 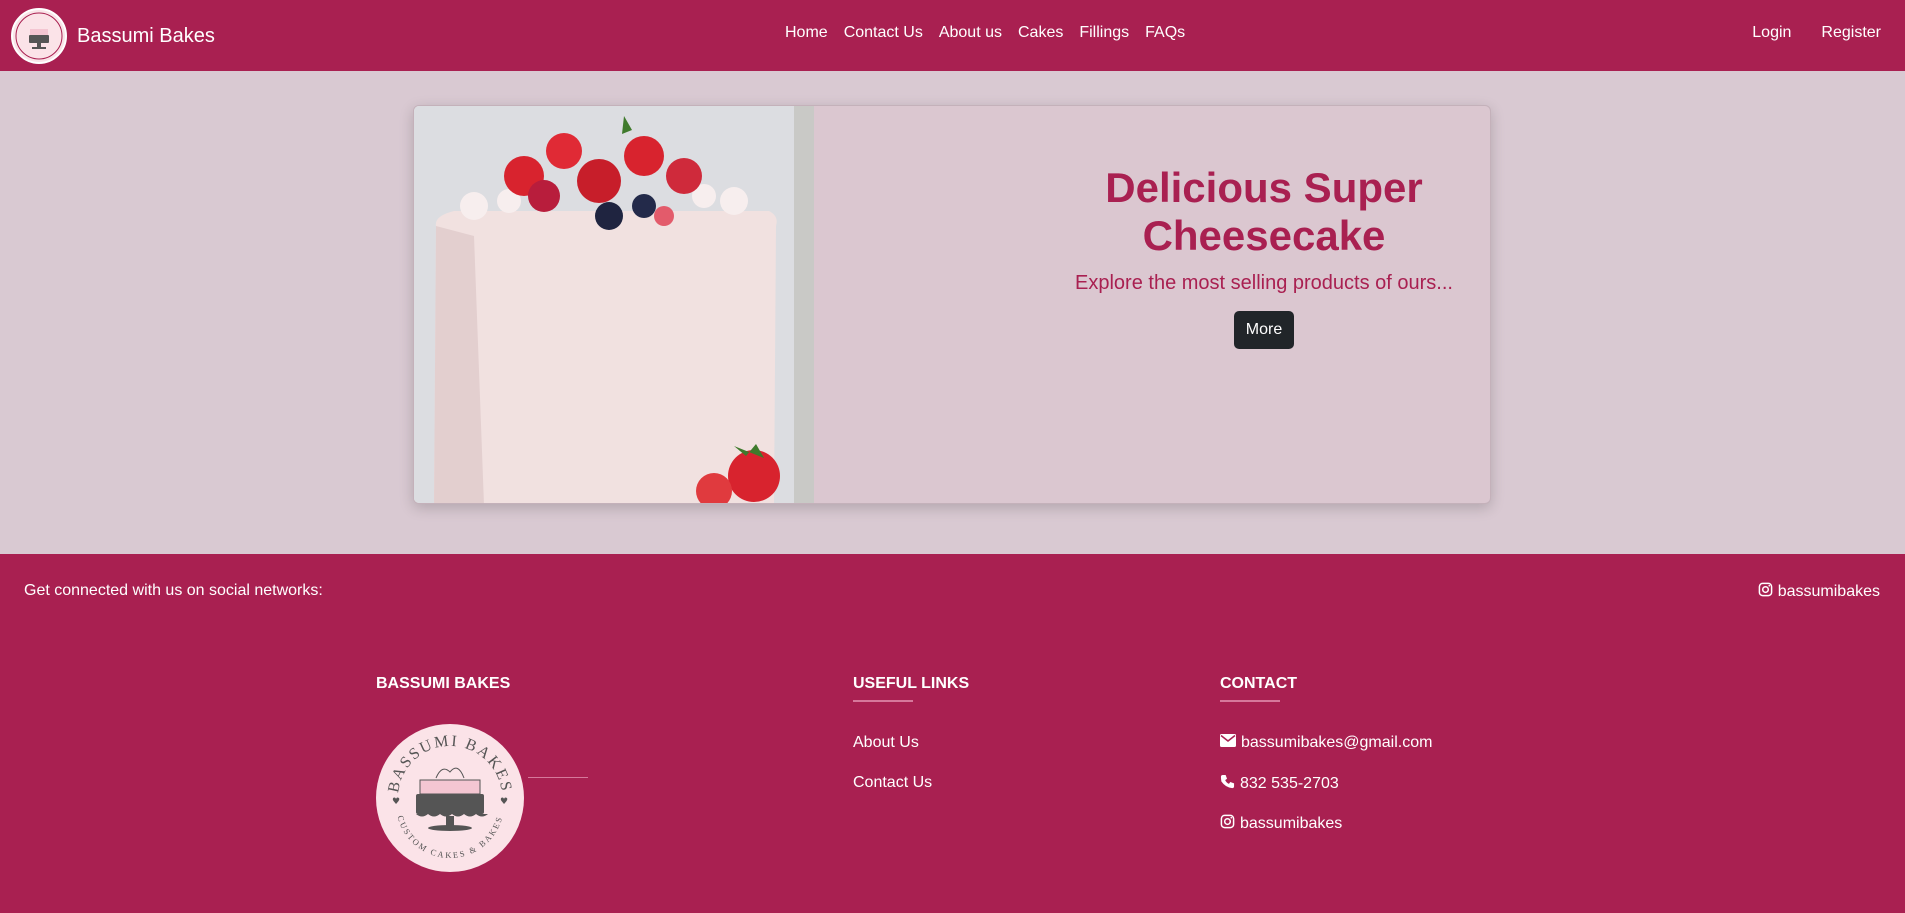 What do you see at coordinates (1165, 33) in the screenshot?
I see `nav-faqs: FAQs` at bounding box center [1165, 33].